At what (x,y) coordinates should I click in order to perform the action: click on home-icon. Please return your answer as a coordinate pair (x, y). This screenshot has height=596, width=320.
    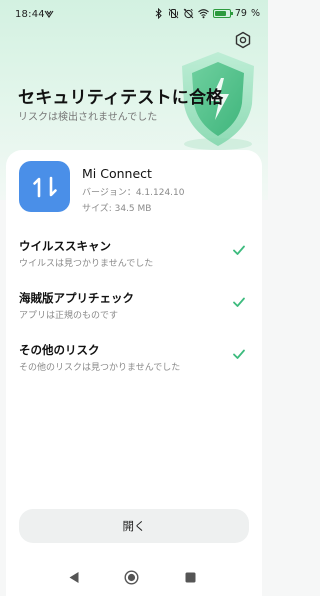
    Looking at the image, I should click on (131, 577).